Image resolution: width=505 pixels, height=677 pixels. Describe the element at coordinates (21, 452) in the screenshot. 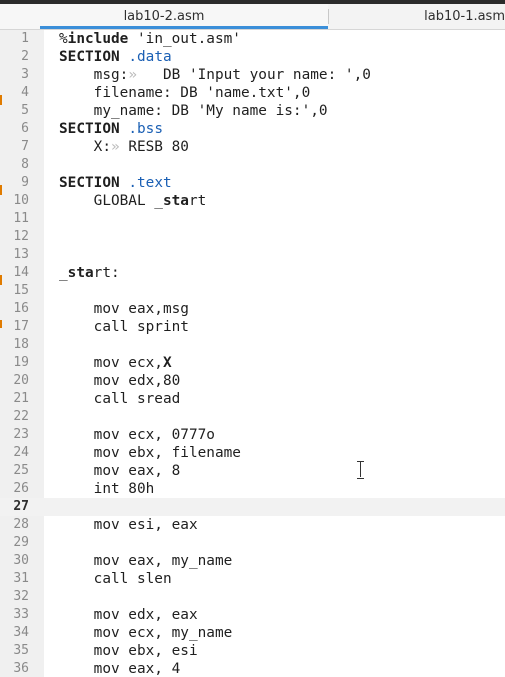

I see `line-number: 24` at that location.